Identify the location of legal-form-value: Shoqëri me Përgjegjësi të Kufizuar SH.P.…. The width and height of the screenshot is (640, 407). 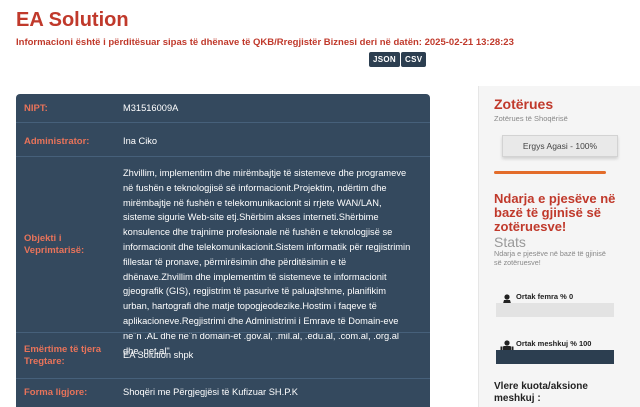
(211, 392).